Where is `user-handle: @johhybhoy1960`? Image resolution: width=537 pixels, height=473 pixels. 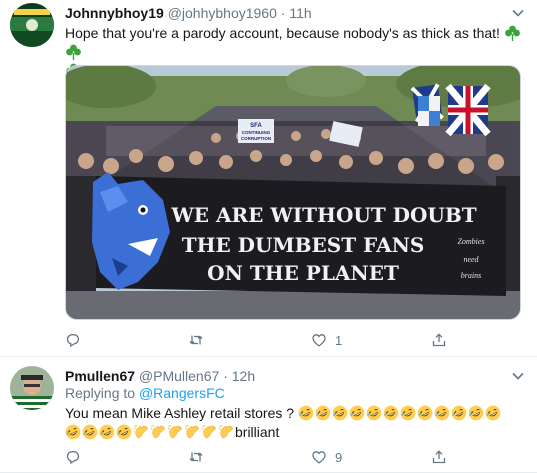
user-handle: @johhybhoy1960 is located at coordinates (222, 13).